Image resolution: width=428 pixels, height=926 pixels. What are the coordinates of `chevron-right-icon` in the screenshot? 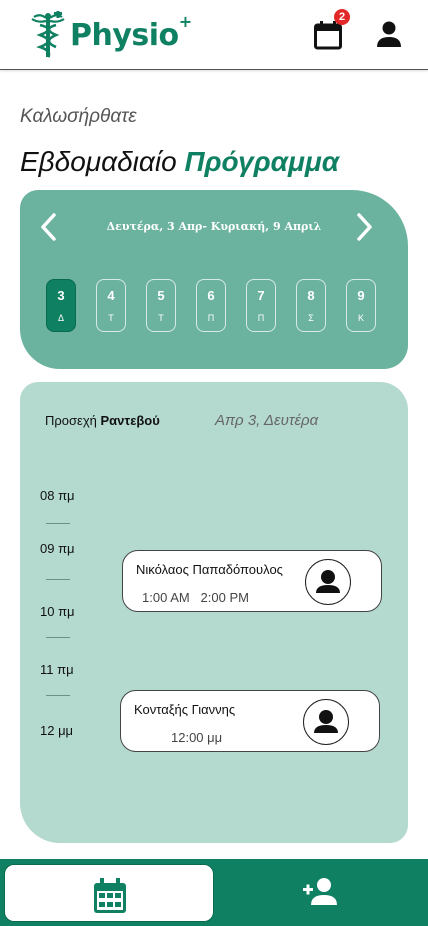 It's located at (364, 227).